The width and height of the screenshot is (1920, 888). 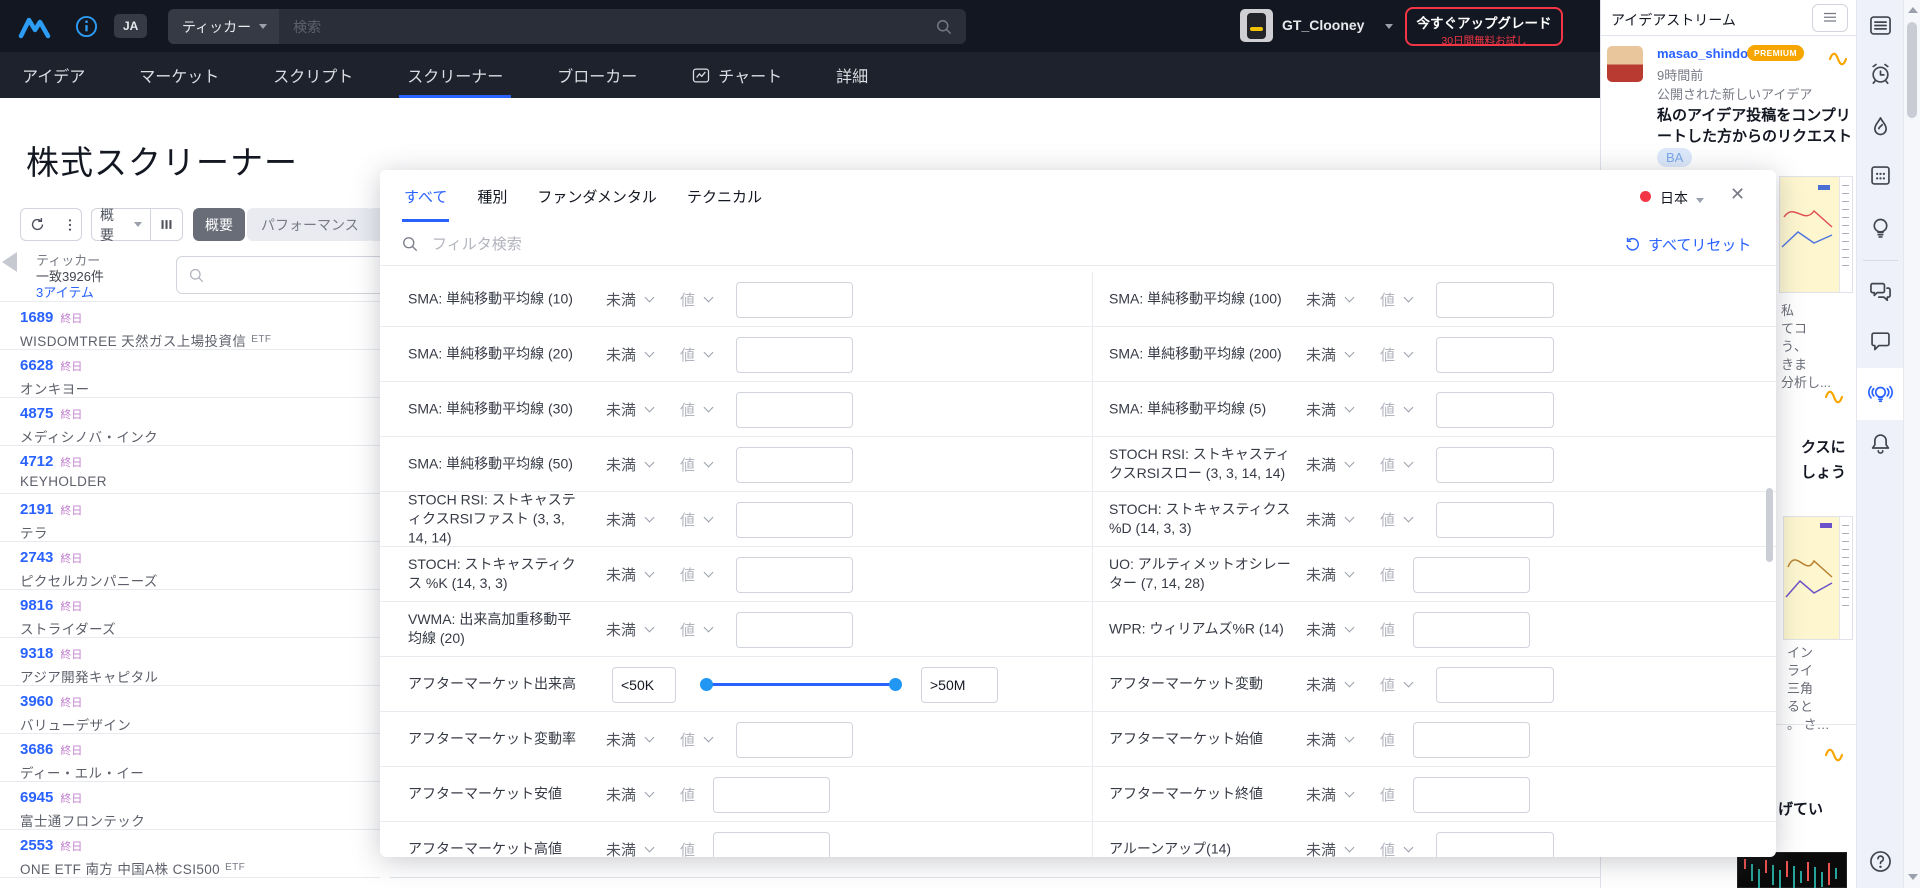 What do you see at coordinates (190, 710) in the screenshot?
I see `ticker-row: 3960 終日 バリューデザイン` at bounding box center [190, 710].